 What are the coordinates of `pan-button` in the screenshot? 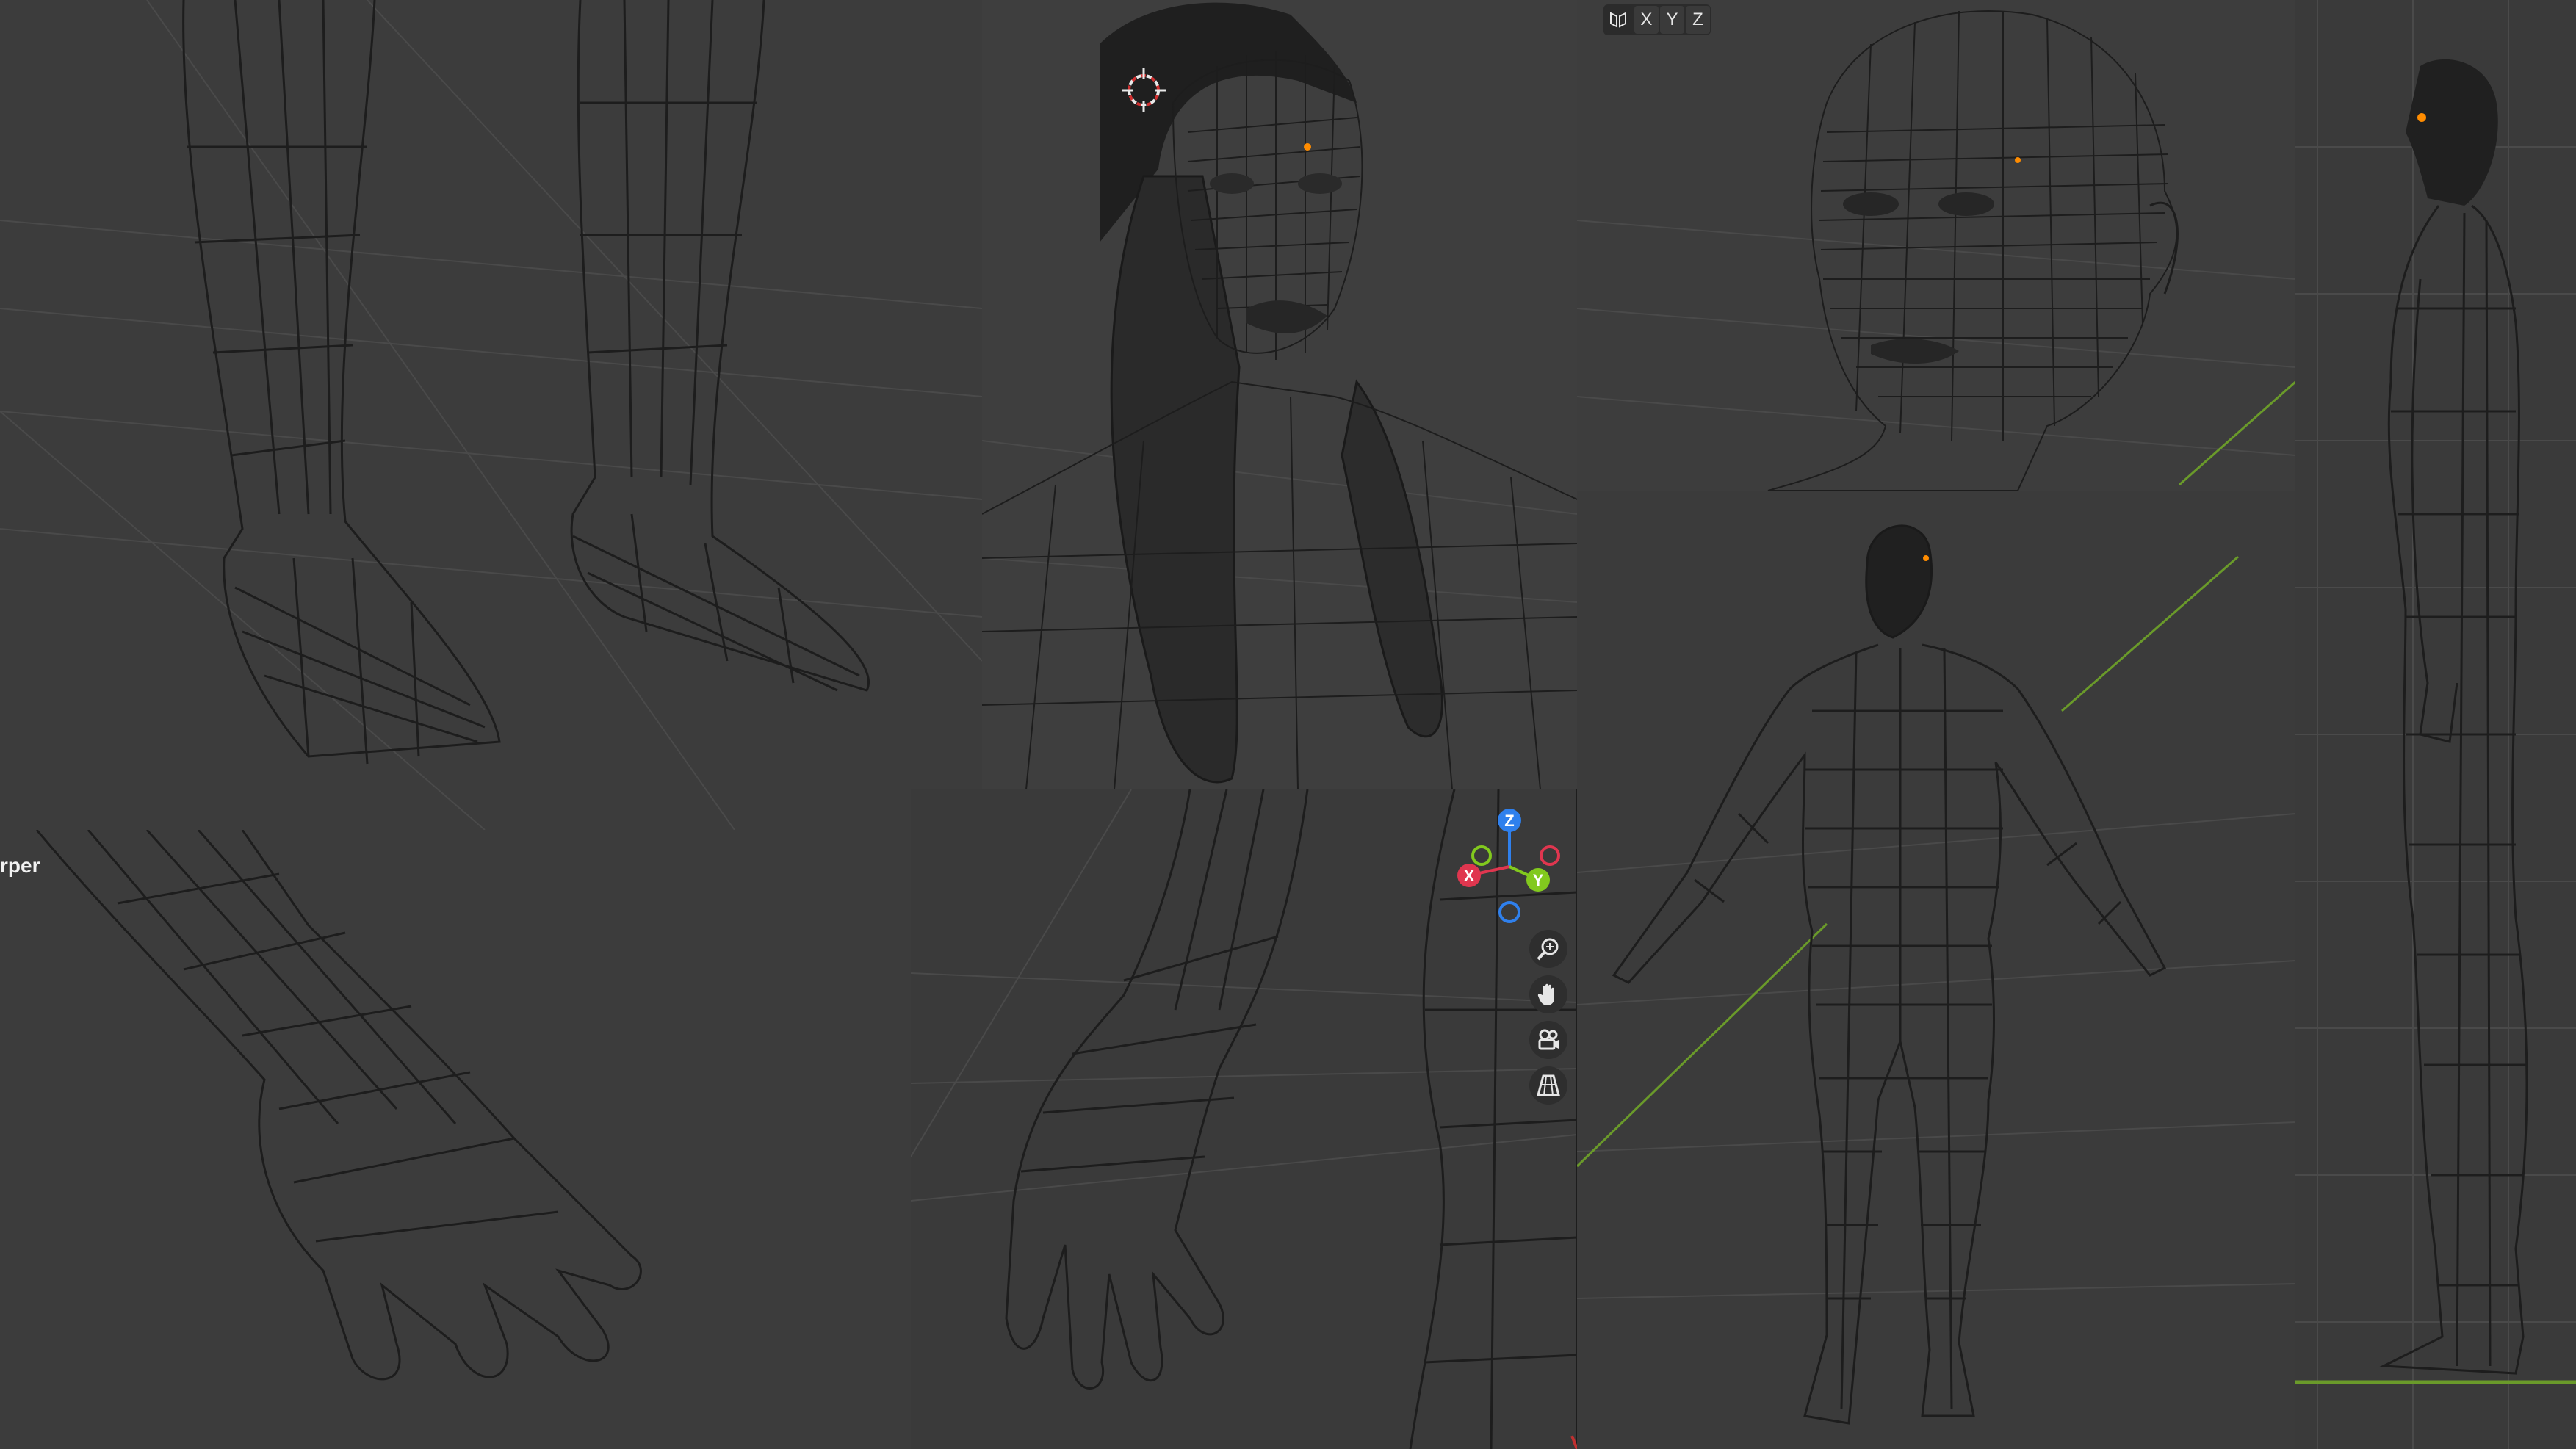 It's located at (1548, 994).